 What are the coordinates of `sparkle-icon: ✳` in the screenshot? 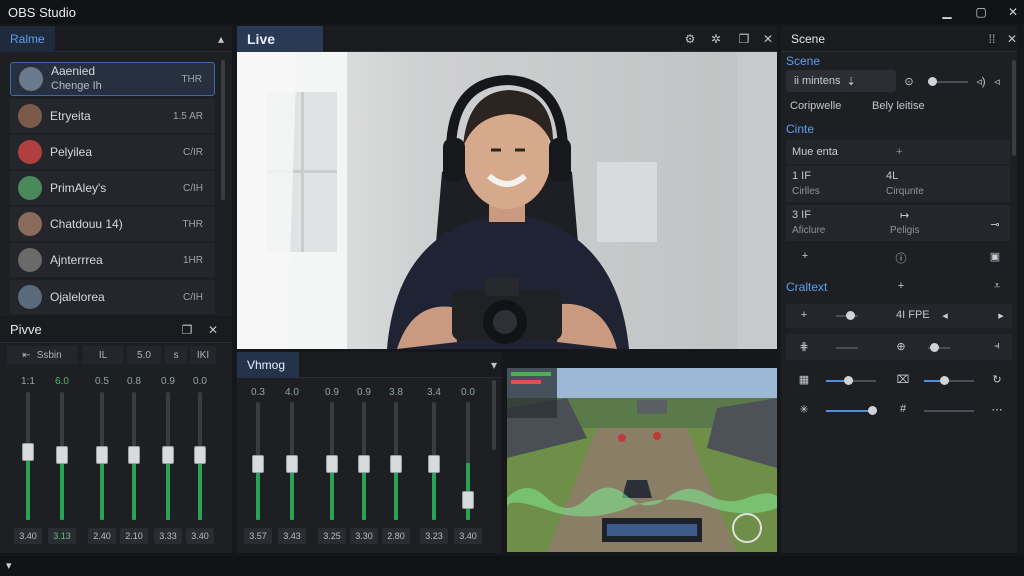 It's located at (804, 409).